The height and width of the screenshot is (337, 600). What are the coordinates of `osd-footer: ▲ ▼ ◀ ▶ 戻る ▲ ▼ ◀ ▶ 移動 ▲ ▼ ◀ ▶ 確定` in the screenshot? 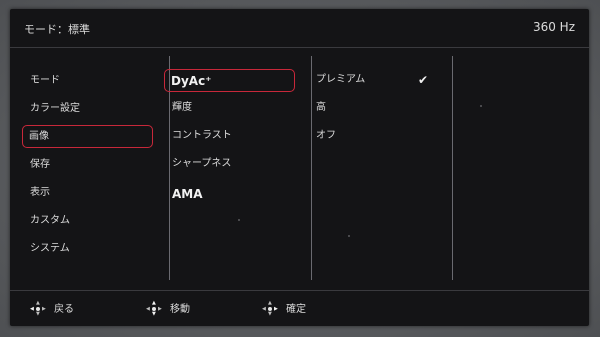 It's located at (299, 308).